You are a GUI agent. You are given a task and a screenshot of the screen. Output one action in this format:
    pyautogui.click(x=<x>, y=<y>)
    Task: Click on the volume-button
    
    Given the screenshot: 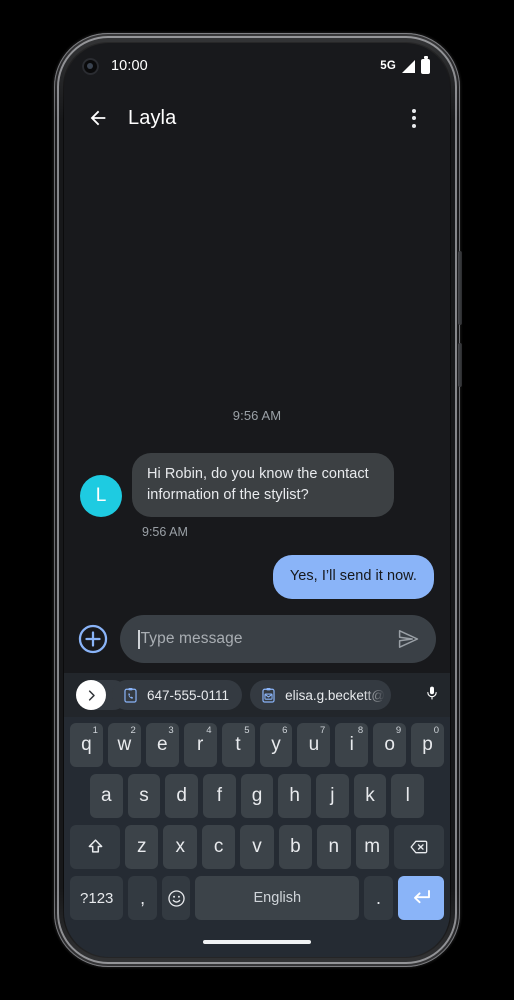 What is the action you would take?
    pyautogui.click(x=460, y=365)
    